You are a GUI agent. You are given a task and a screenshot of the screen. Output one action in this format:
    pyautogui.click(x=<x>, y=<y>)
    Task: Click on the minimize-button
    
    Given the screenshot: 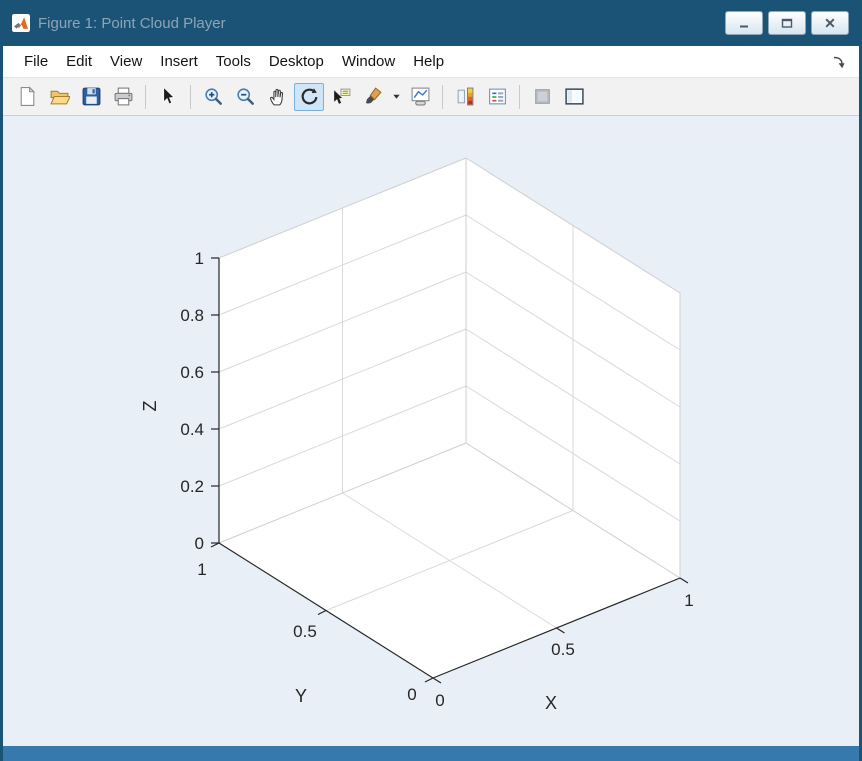 What is the action you would take?
    pyautogui.click(x=744, y=23)
    